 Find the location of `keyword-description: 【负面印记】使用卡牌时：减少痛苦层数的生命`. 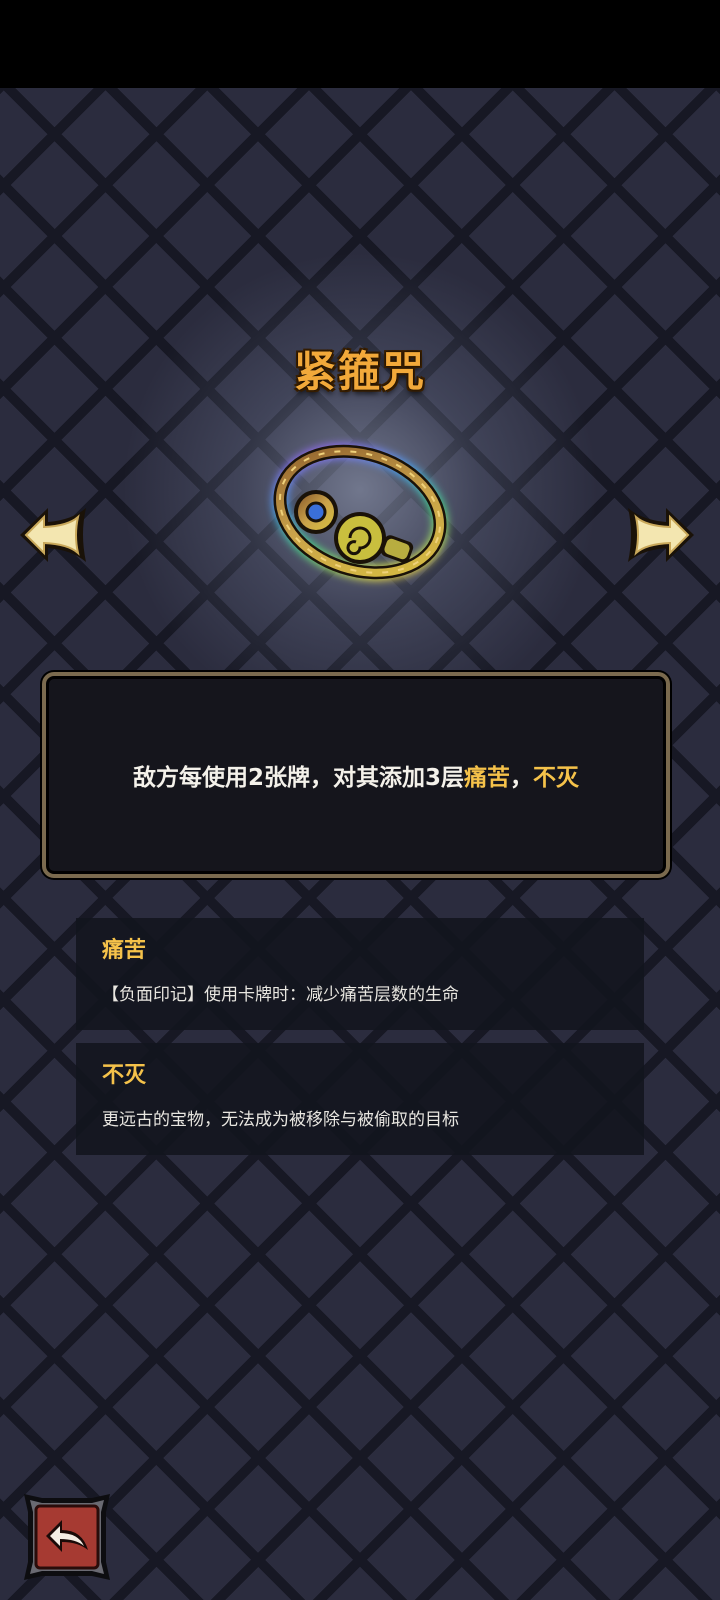

keyword-description: 【负面印记】使用卡牌时：减少痛苦层数的生命 is located at coordinates (280, 995).